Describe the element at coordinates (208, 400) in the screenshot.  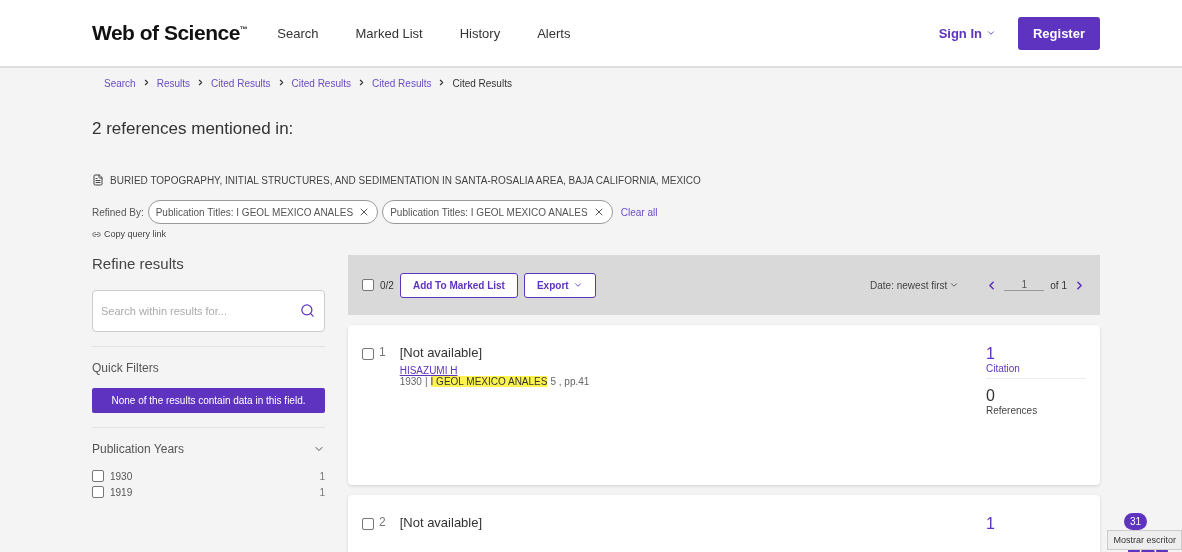
I see `notice-banner: None of the results contain data in this field.` at that location.